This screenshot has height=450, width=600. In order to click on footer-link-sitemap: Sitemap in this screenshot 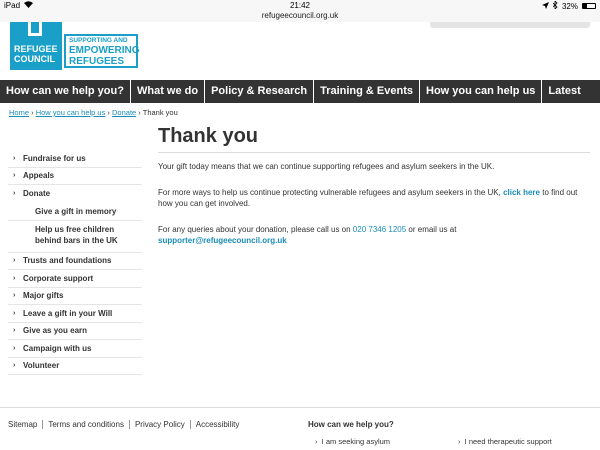, I will do `click(26, 424)`.